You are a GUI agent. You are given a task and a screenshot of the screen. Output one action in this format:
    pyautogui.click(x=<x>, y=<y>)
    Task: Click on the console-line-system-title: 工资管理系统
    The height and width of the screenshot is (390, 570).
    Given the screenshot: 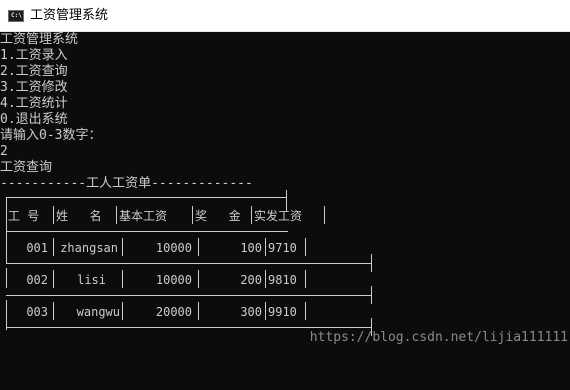 What is the action you would take?
    pyautogui.click(x=39, y=39)
    